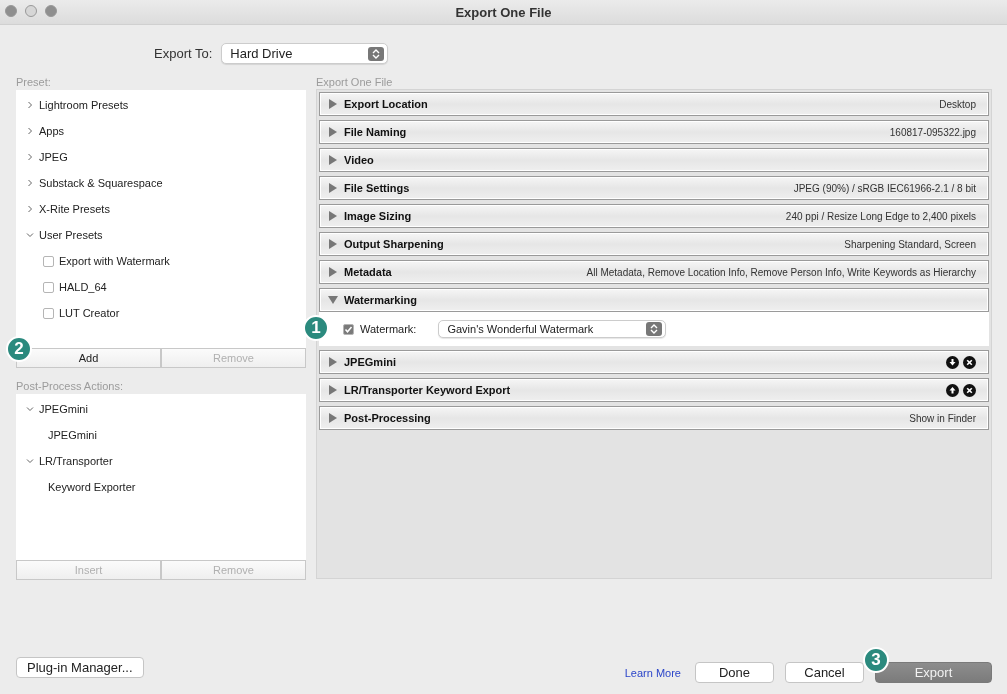 The image size is (1007, 694). What do you see at coordinates (957, 104) in the screenshot?
I see `section-summary: Desktop` at bounding box center [957, 104].